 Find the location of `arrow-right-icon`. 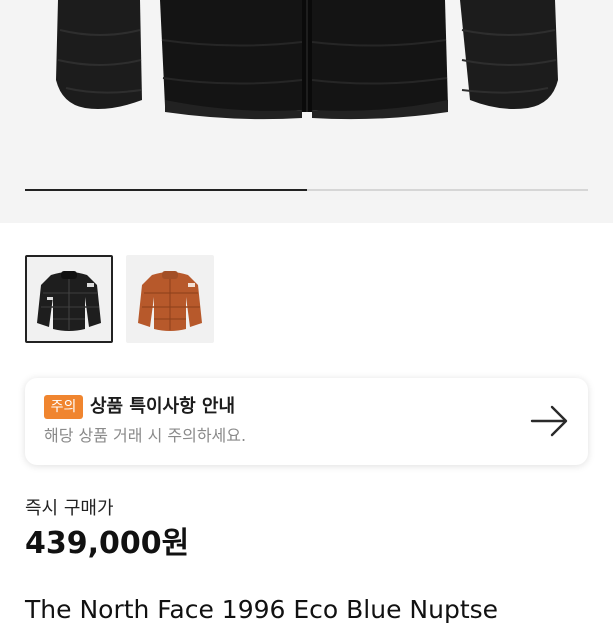

arrow-right-icon is located at coordinates (549, 421).